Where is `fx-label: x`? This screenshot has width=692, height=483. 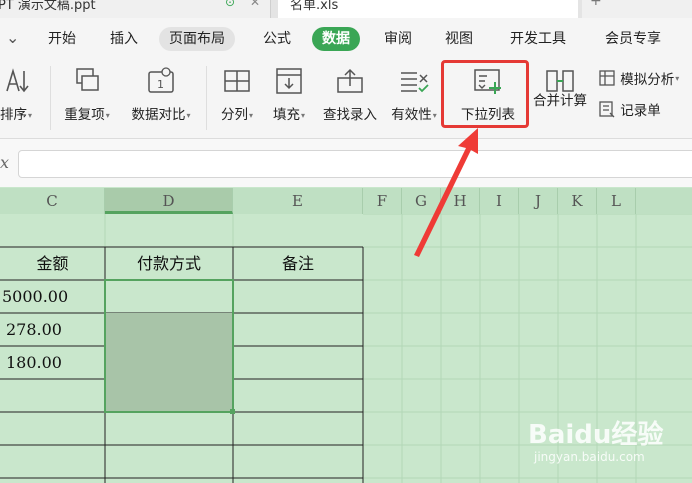
fx-label: x is located at coordinates (5, 162).